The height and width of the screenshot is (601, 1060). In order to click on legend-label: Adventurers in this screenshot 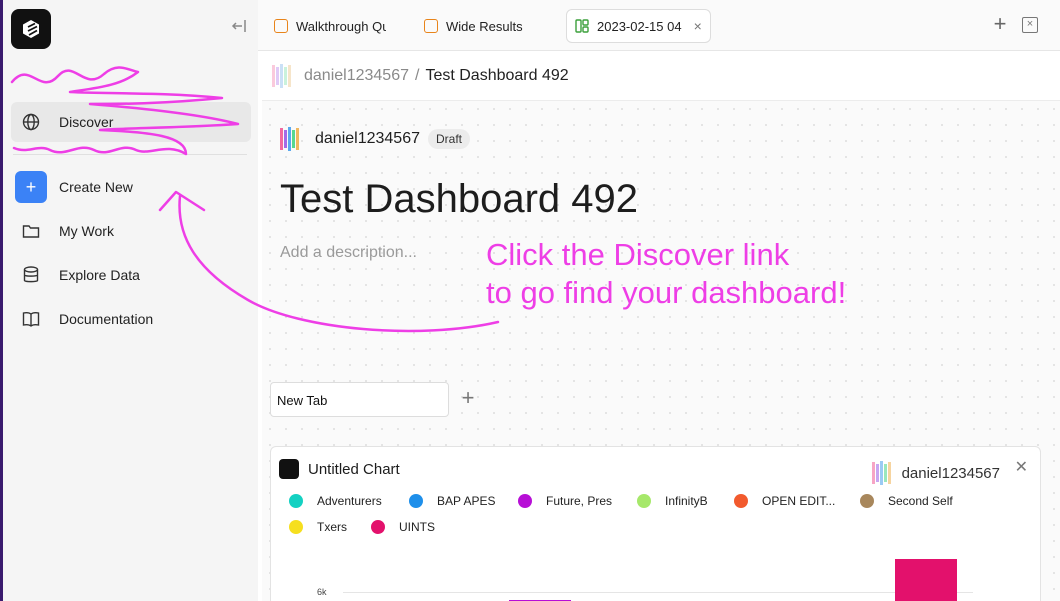, I will do `click(349, 501)`.